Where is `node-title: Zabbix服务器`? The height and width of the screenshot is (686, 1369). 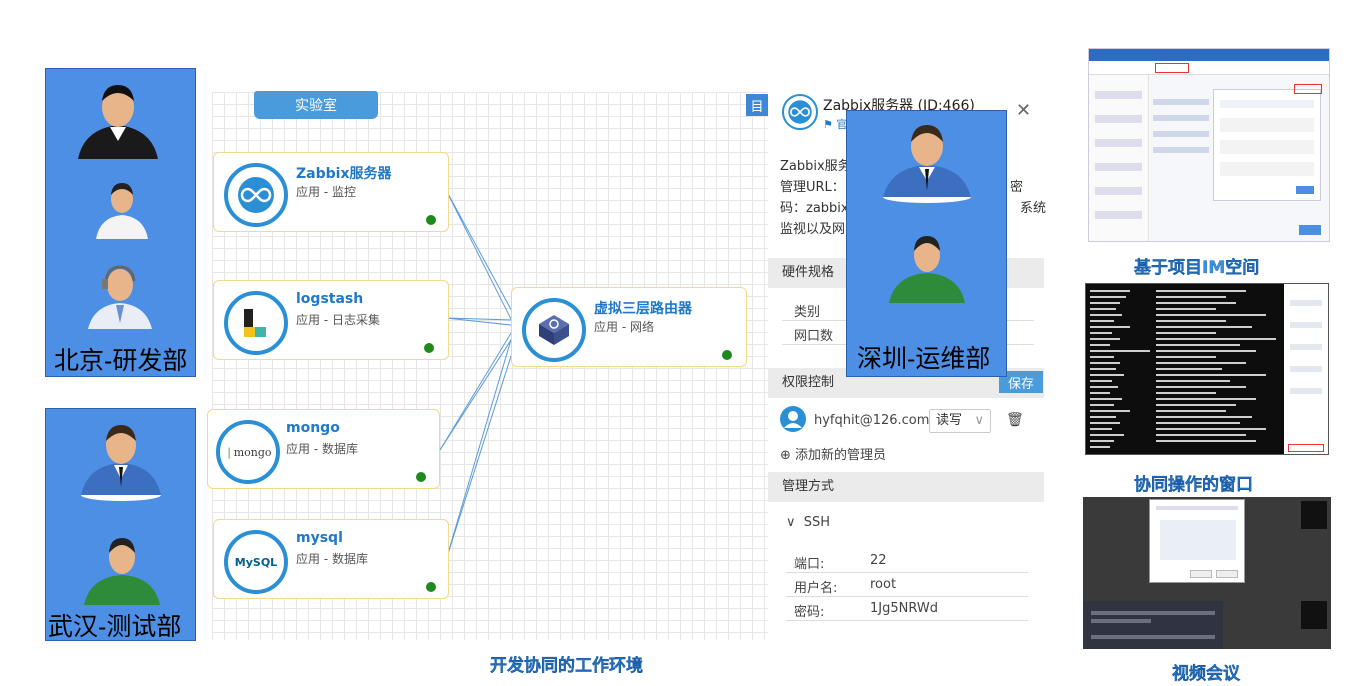
node-title: Zabbix服务器 is located at coordinates (344, 174).